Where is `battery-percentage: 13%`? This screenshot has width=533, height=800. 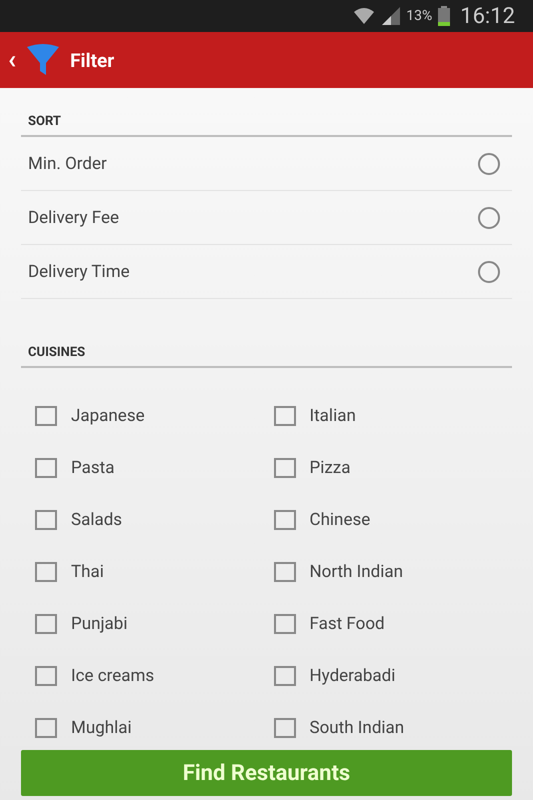 battery-percentage: 13% is located at coordinates (419, 16).